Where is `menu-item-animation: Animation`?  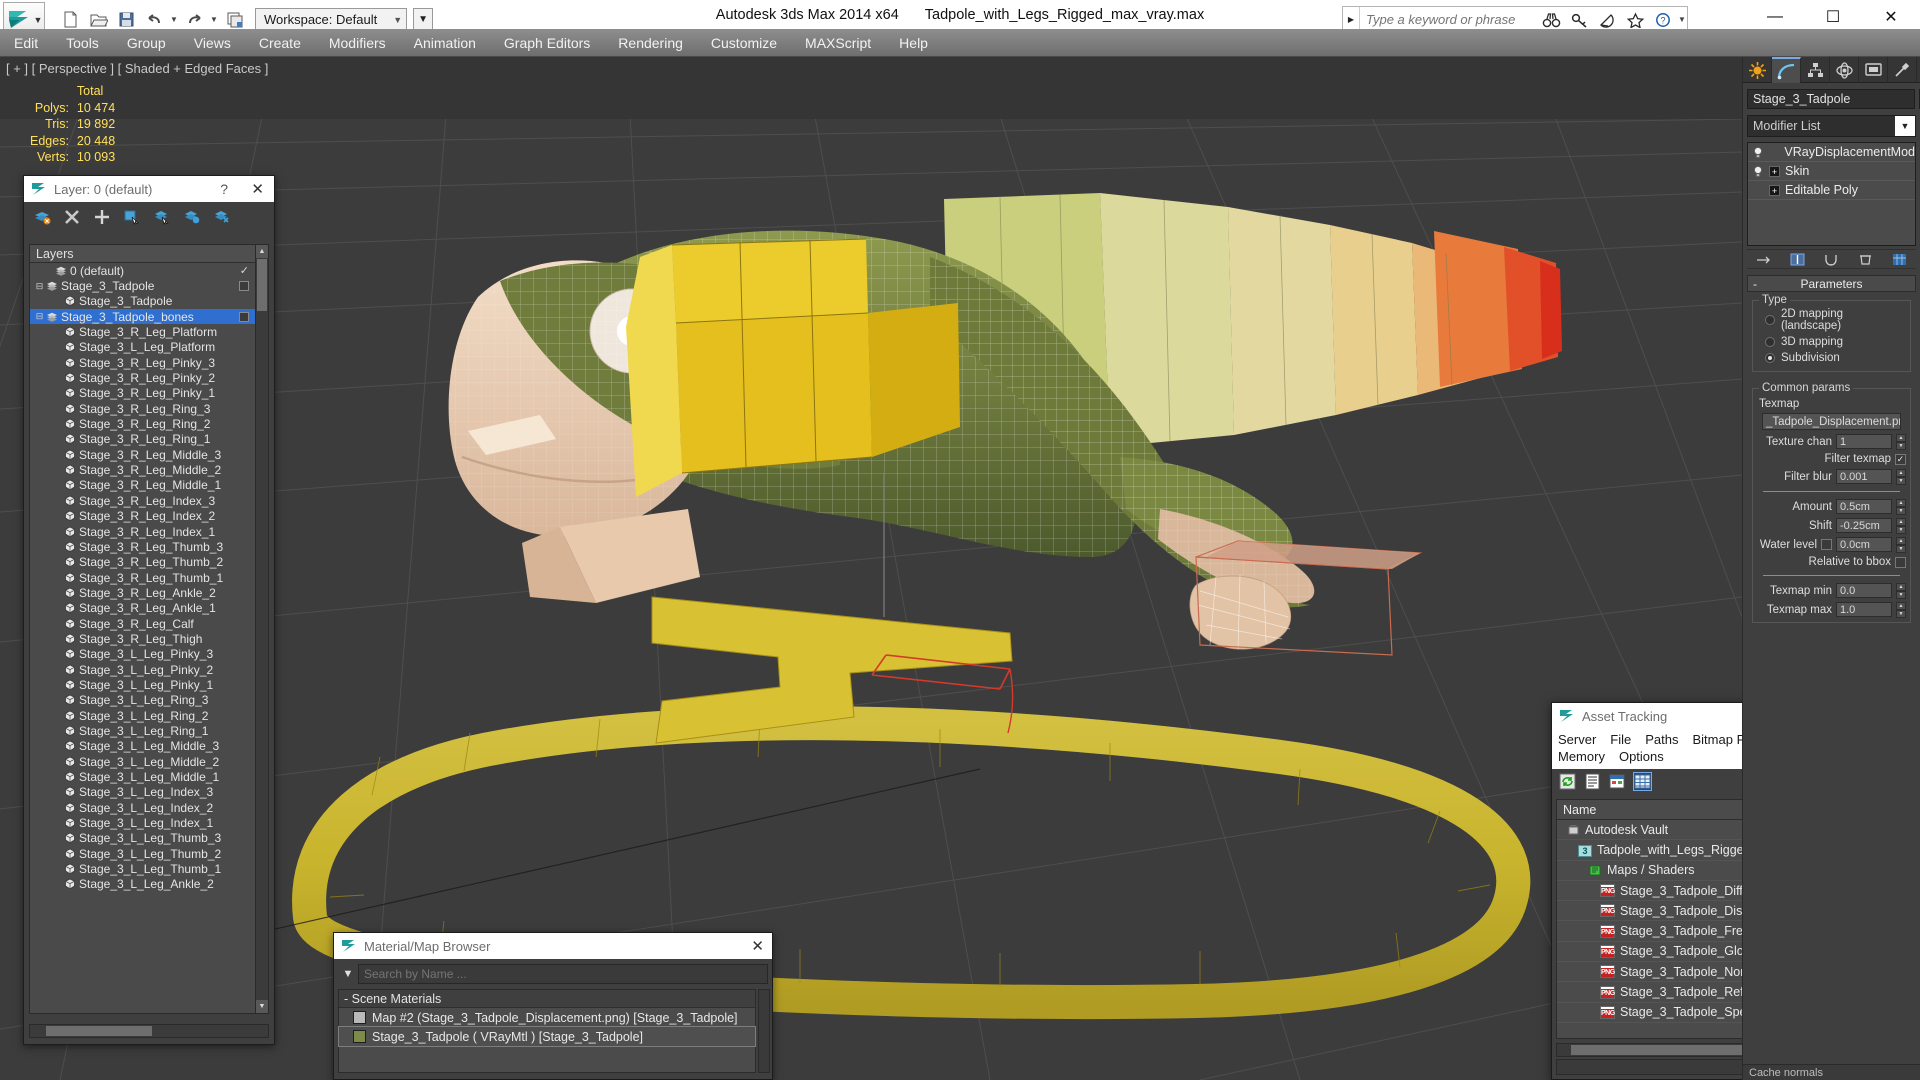 menu-item-animation: Animation is located at coordinates (445, 43).